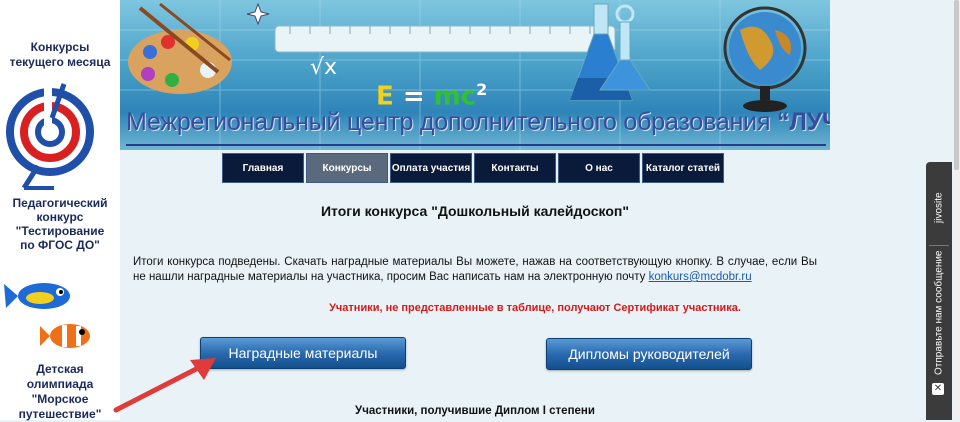 The width and height of the screenshot is (960, 422). Describe the element at coordinates (60, 55) in the screenshot. I see `contests-heading: Конкурсы текущего месяца` at that location.